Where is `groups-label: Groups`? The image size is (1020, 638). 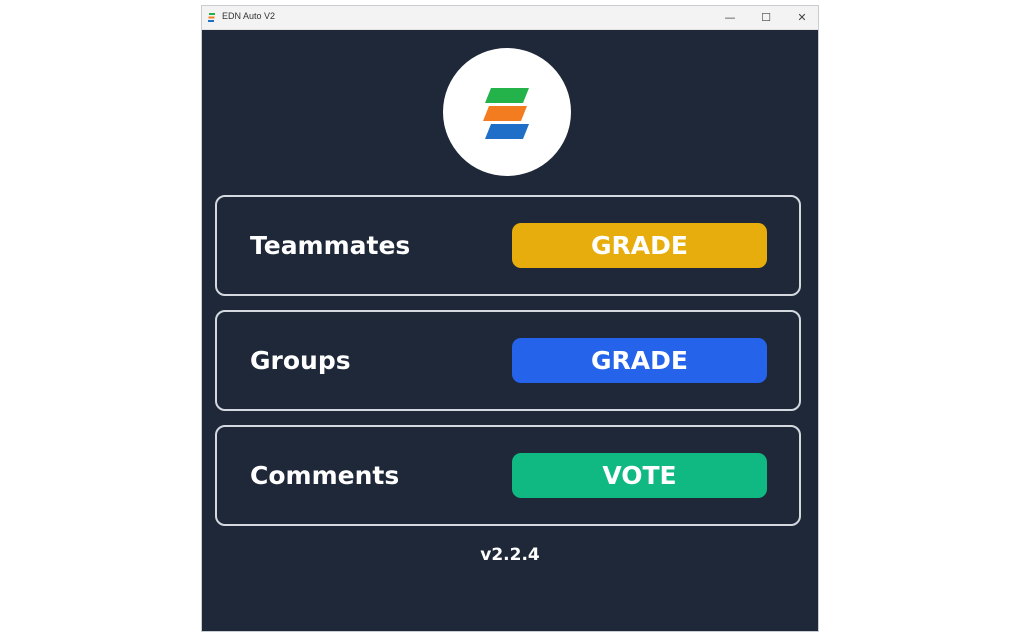
groups-label: Groups is located at coordinates (300, 360).